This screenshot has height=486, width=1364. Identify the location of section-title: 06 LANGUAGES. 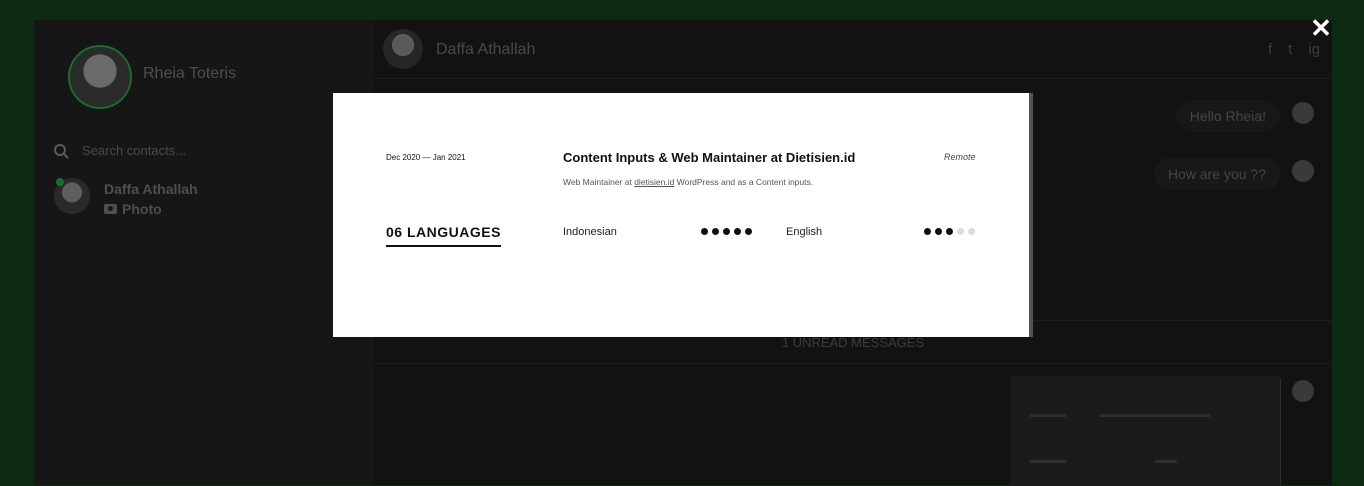
(443, 235).